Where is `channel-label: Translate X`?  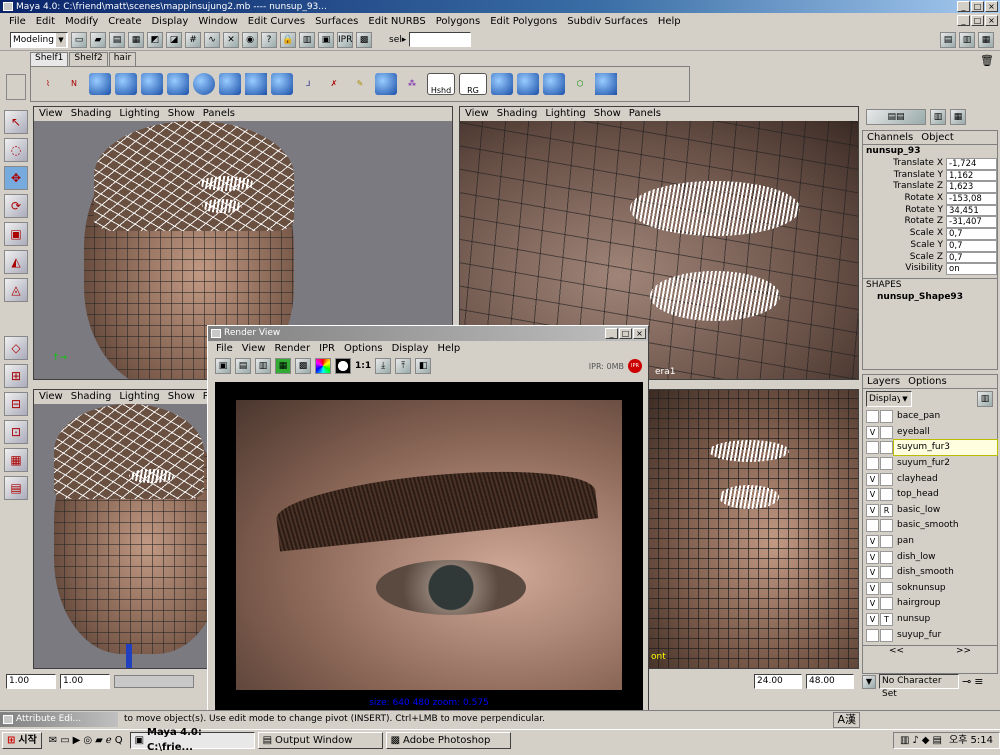
channel-label: Translate X is located at coordinates (904, 164).